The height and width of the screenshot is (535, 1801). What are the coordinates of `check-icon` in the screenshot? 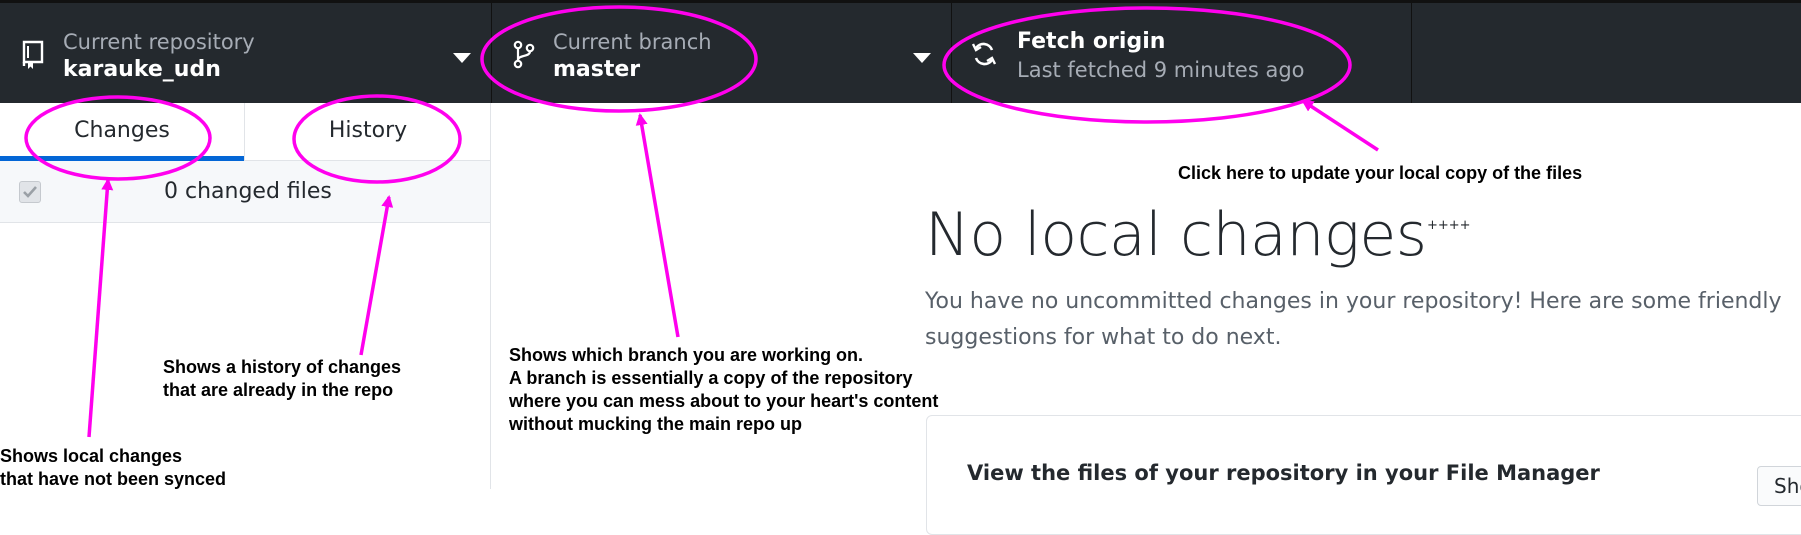 It's located at (30, 192).